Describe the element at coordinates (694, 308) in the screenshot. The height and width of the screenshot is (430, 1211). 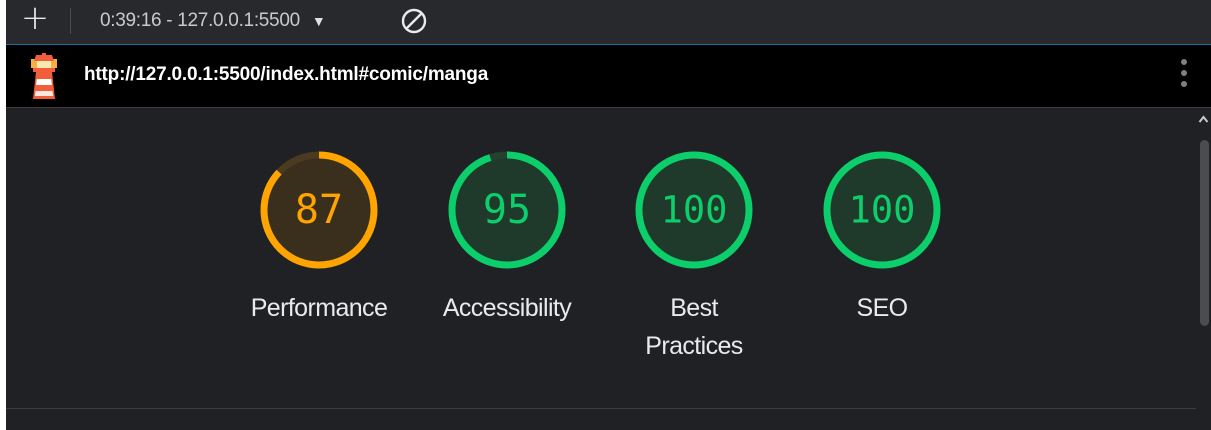
I see `gauge-label-line: Best` at that location.